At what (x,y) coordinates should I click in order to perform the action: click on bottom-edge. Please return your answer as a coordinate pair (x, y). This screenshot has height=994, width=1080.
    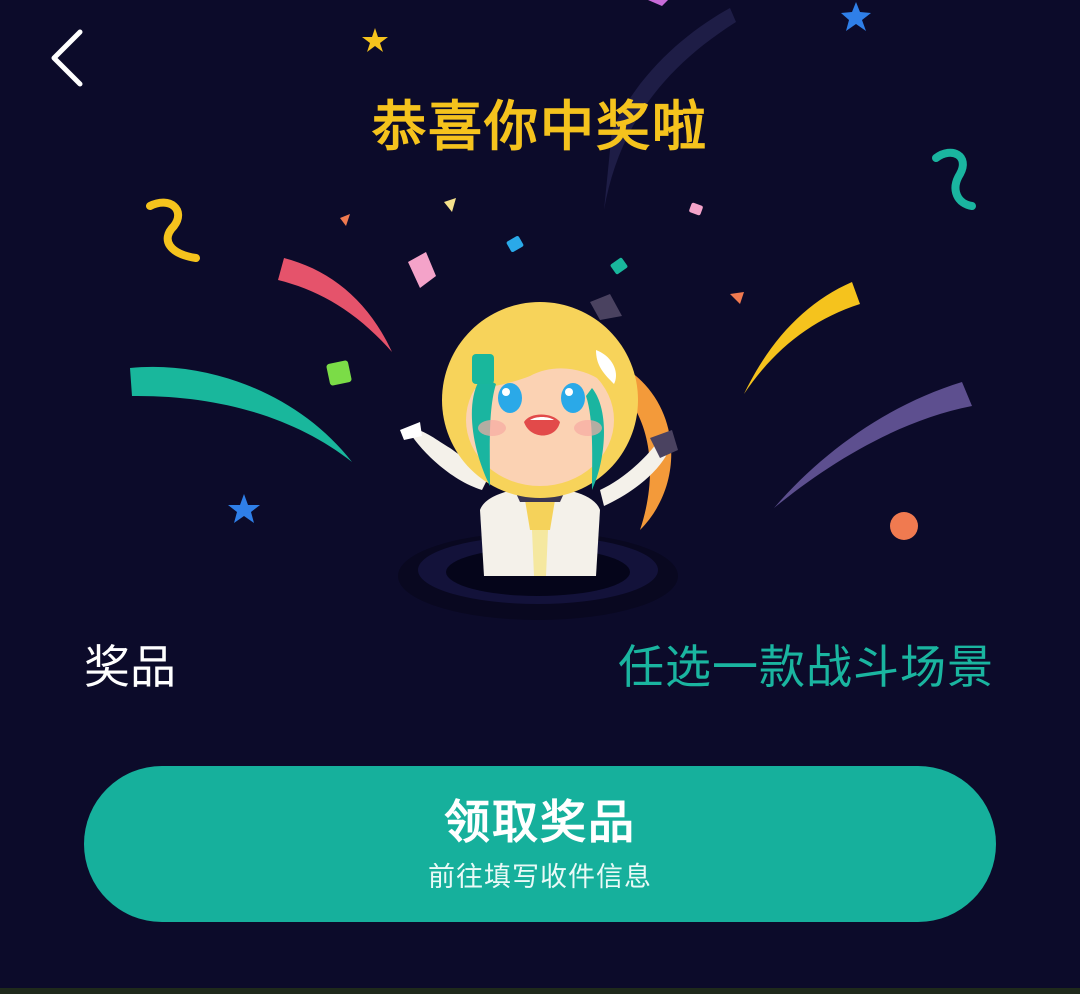
    Looking at the image, I should click on (540, 991).